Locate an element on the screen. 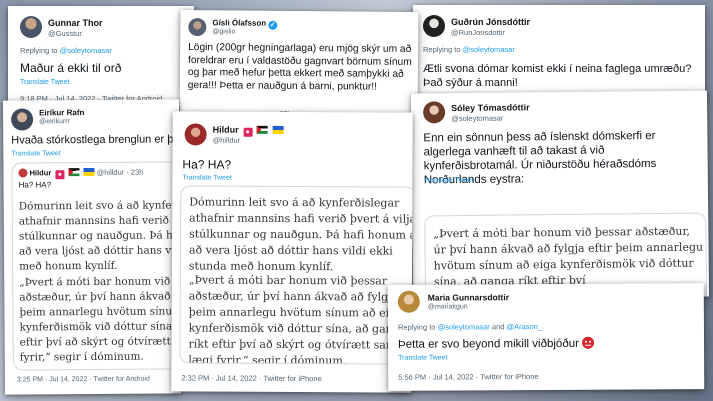  author-name-text: Gísli Ólafsson is located at coordinates (239, 22).